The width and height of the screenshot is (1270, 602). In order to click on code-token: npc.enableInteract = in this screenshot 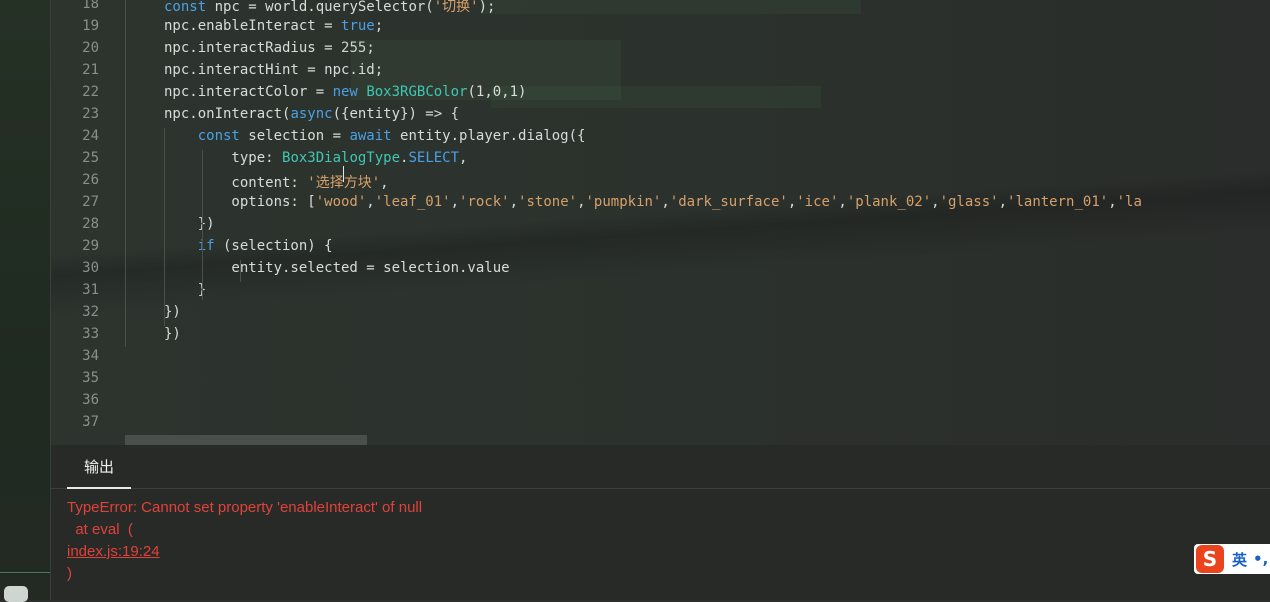, I will do `click(253, 26)`.